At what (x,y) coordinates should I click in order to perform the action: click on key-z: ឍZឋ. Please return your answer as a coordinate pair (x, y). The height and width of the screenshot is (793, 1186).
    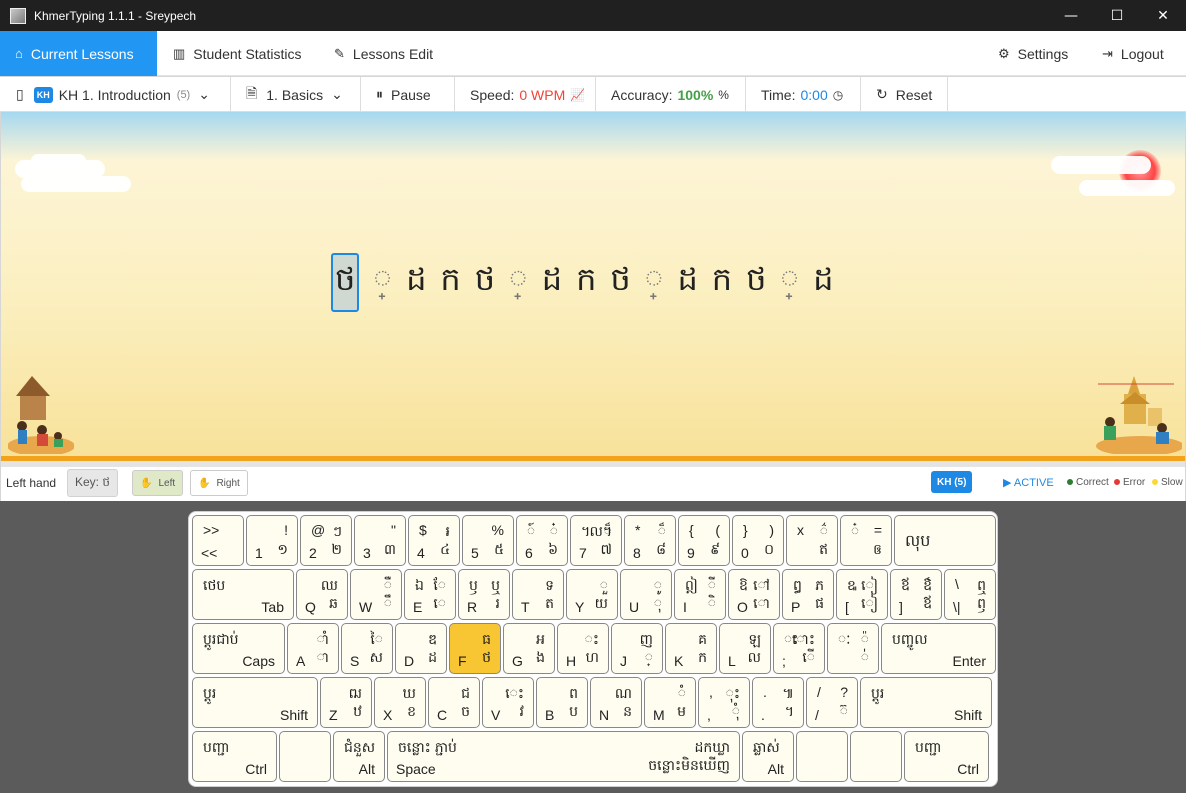
    Looking at the image, I should click on (346, 702).